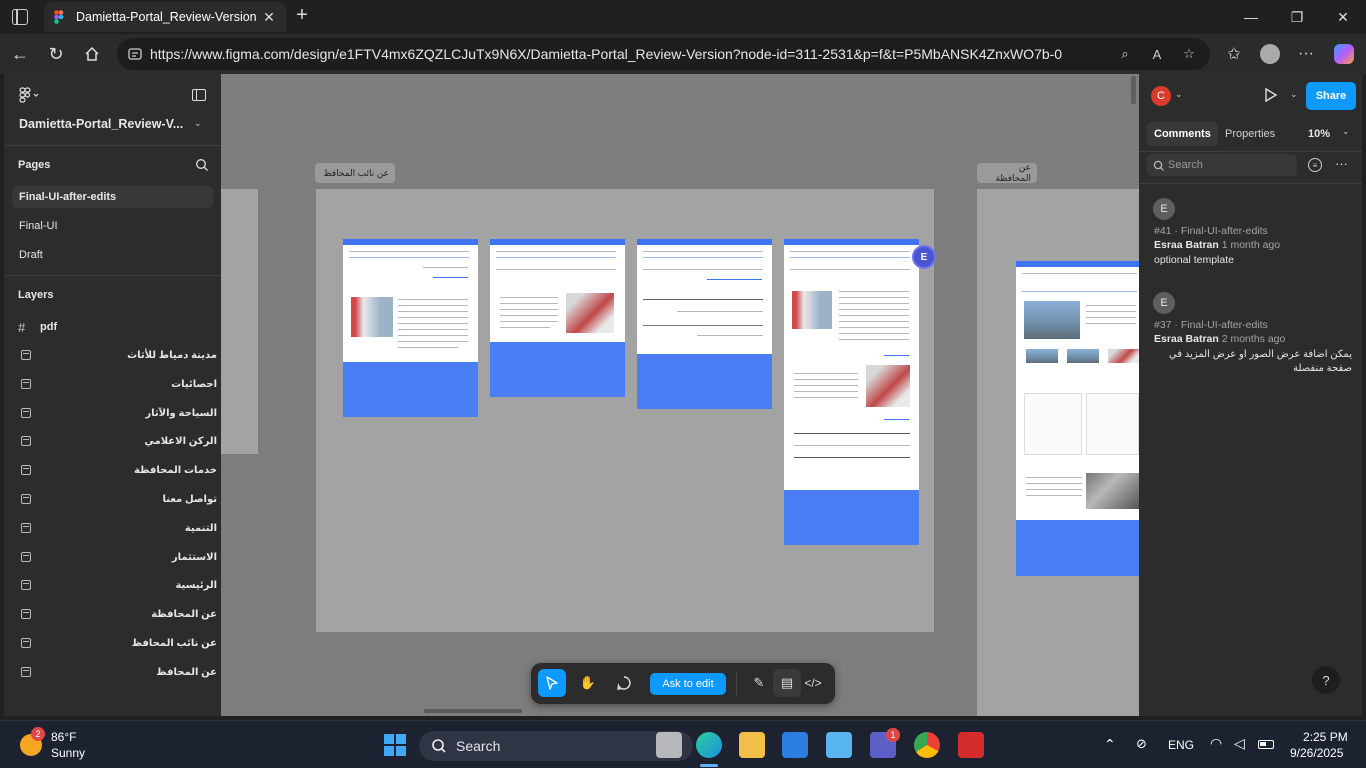 Image resolution: width=1366 pixels, height=768 pixels. I want to click on language-indicator: ENG, so click(1181, 745).